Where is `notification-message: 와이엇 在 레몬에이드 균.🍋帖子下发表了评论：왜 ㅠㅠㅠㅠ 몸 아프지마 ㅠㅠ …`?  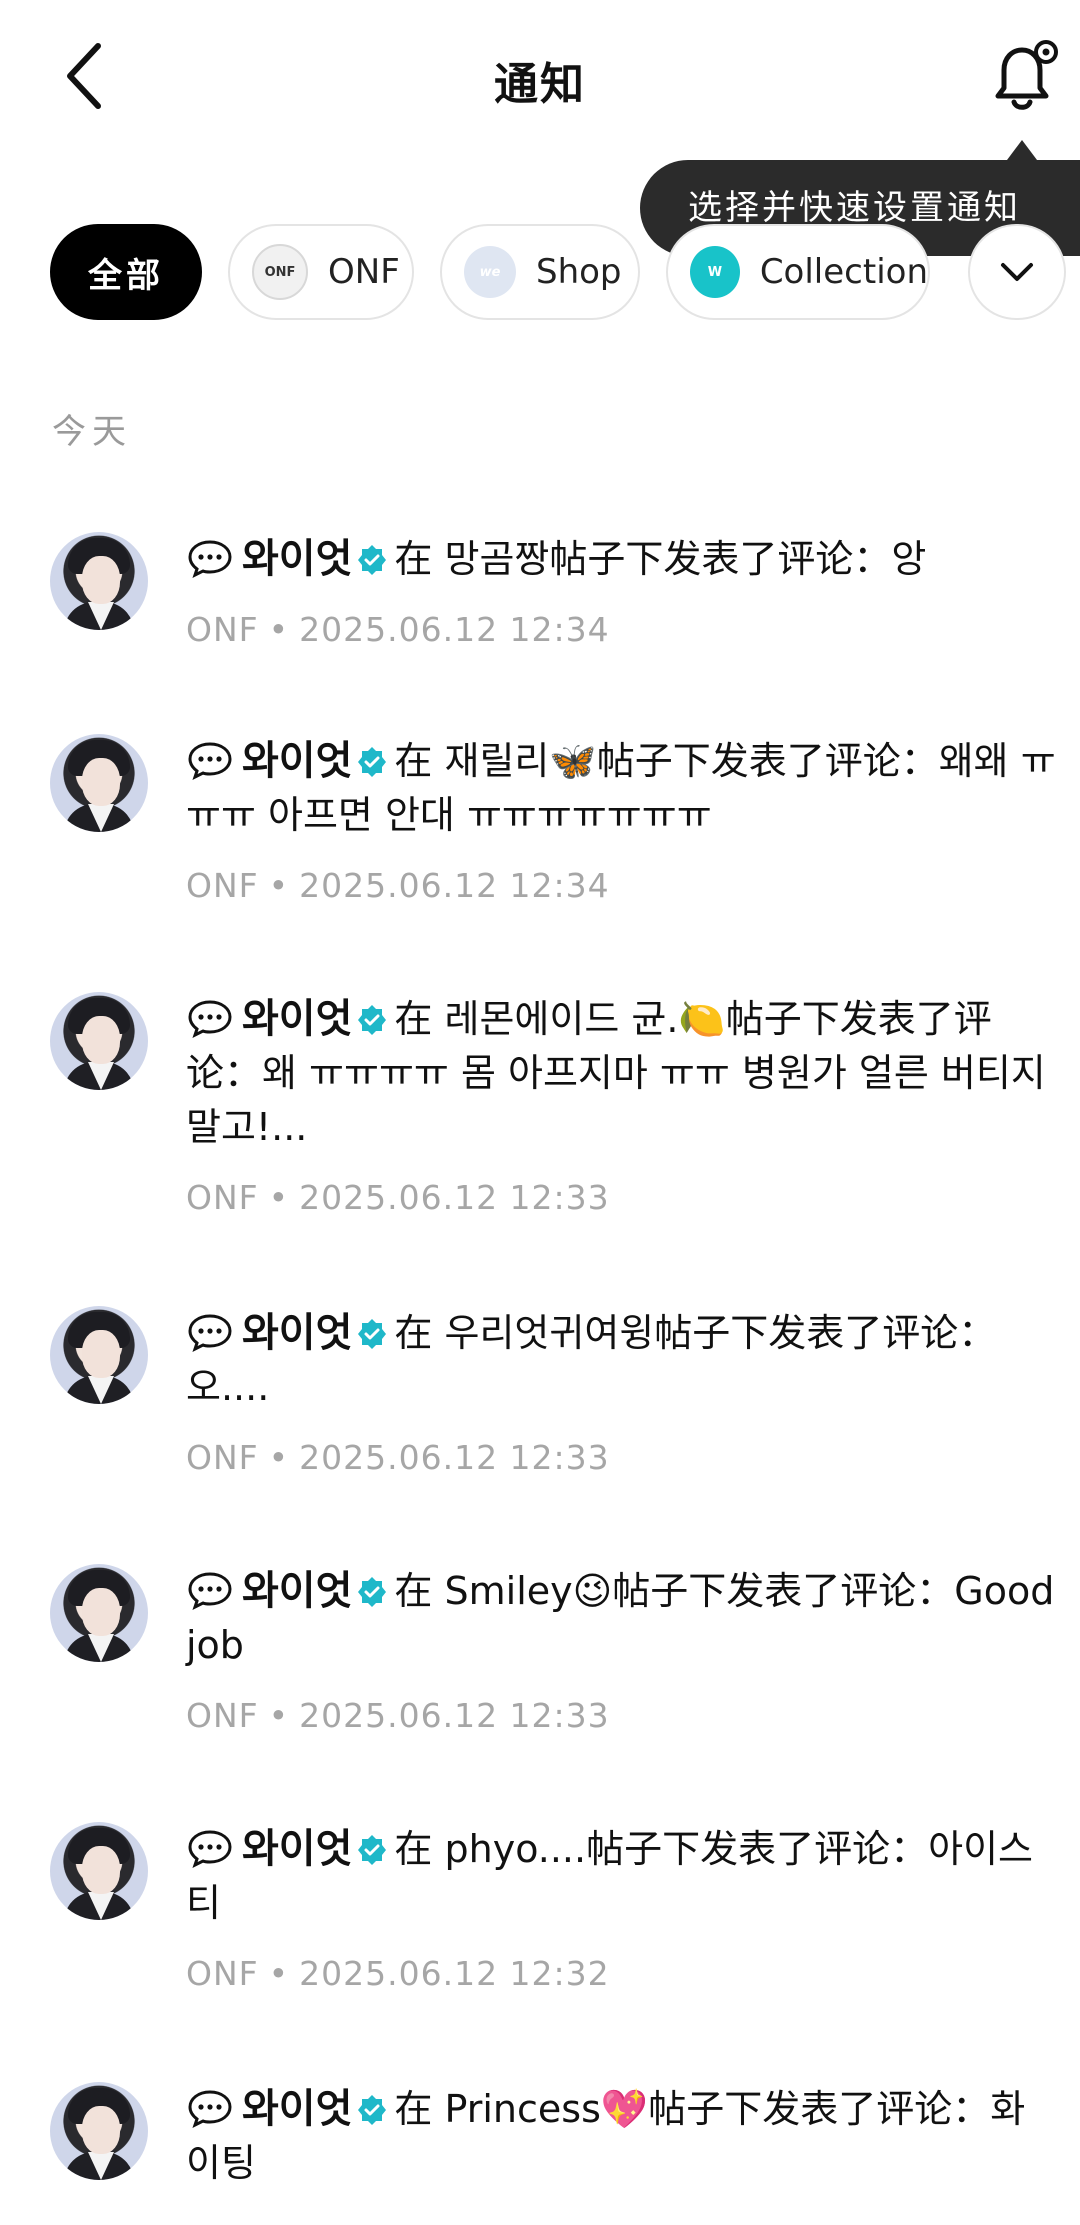
notification-message: 와이엇 在 레몬에이드 균.🍋帖子下发表了评论：왜 ㅠㅠㅠㅠ 몸 아프지마 ㅠㅠ … is located at coordinates (621, 1073).